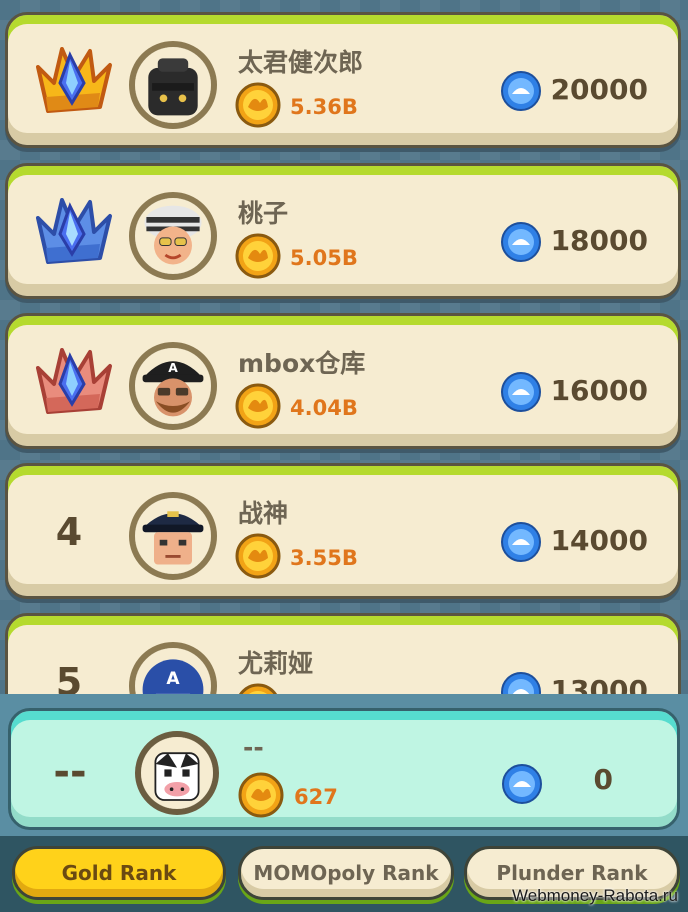  What do you see at coordinates (599, 390) in the screenshot?
I see `score: 16000` at bounding box center [599, 390].